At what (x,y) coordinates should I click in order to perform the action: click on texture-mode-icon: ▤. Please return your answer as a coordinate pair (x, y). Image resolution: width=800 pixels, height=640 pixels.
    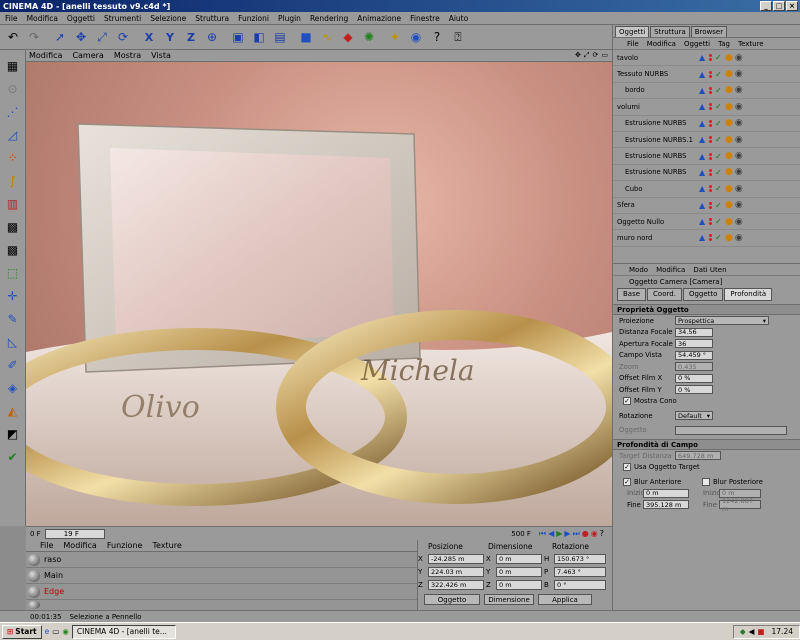
    Looking at the image, I should click on (280, 37).